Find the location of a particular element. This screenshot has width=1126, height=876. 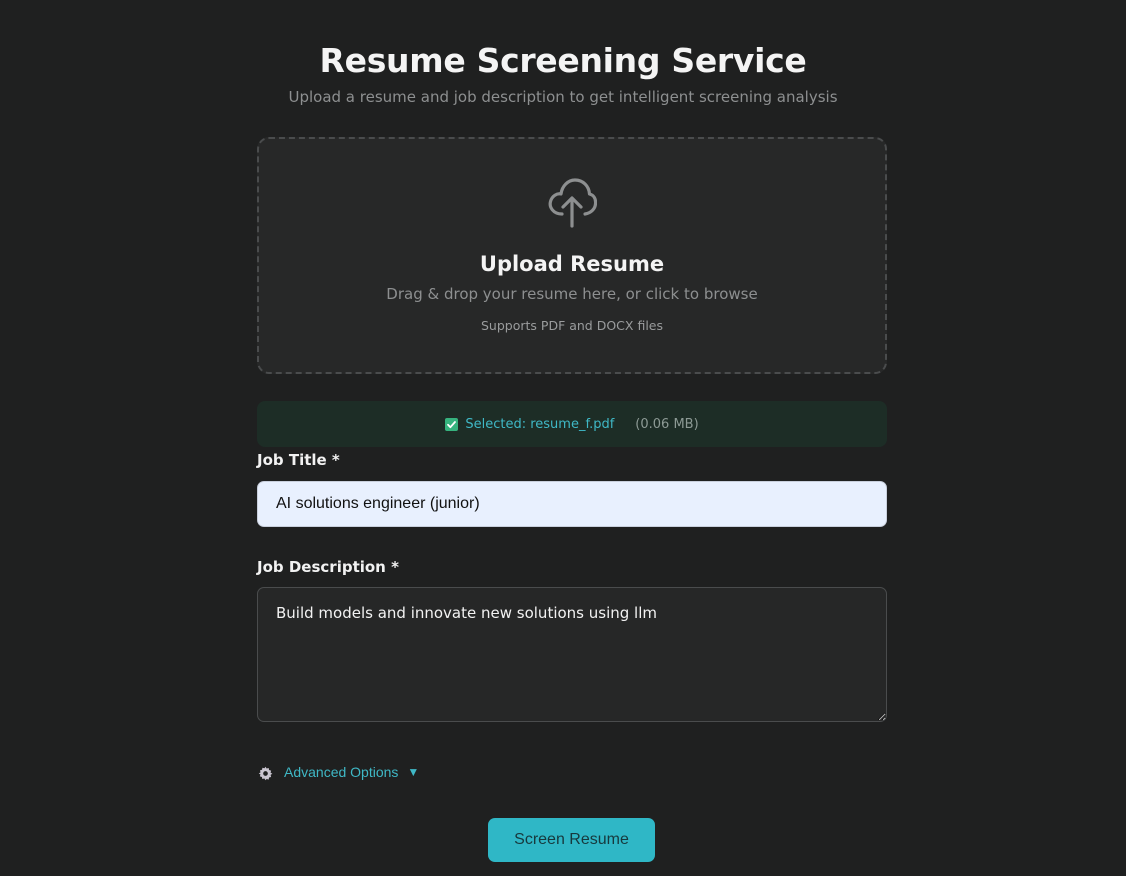

upload-heading: Upload Resume is located at coordinates (572, 264).